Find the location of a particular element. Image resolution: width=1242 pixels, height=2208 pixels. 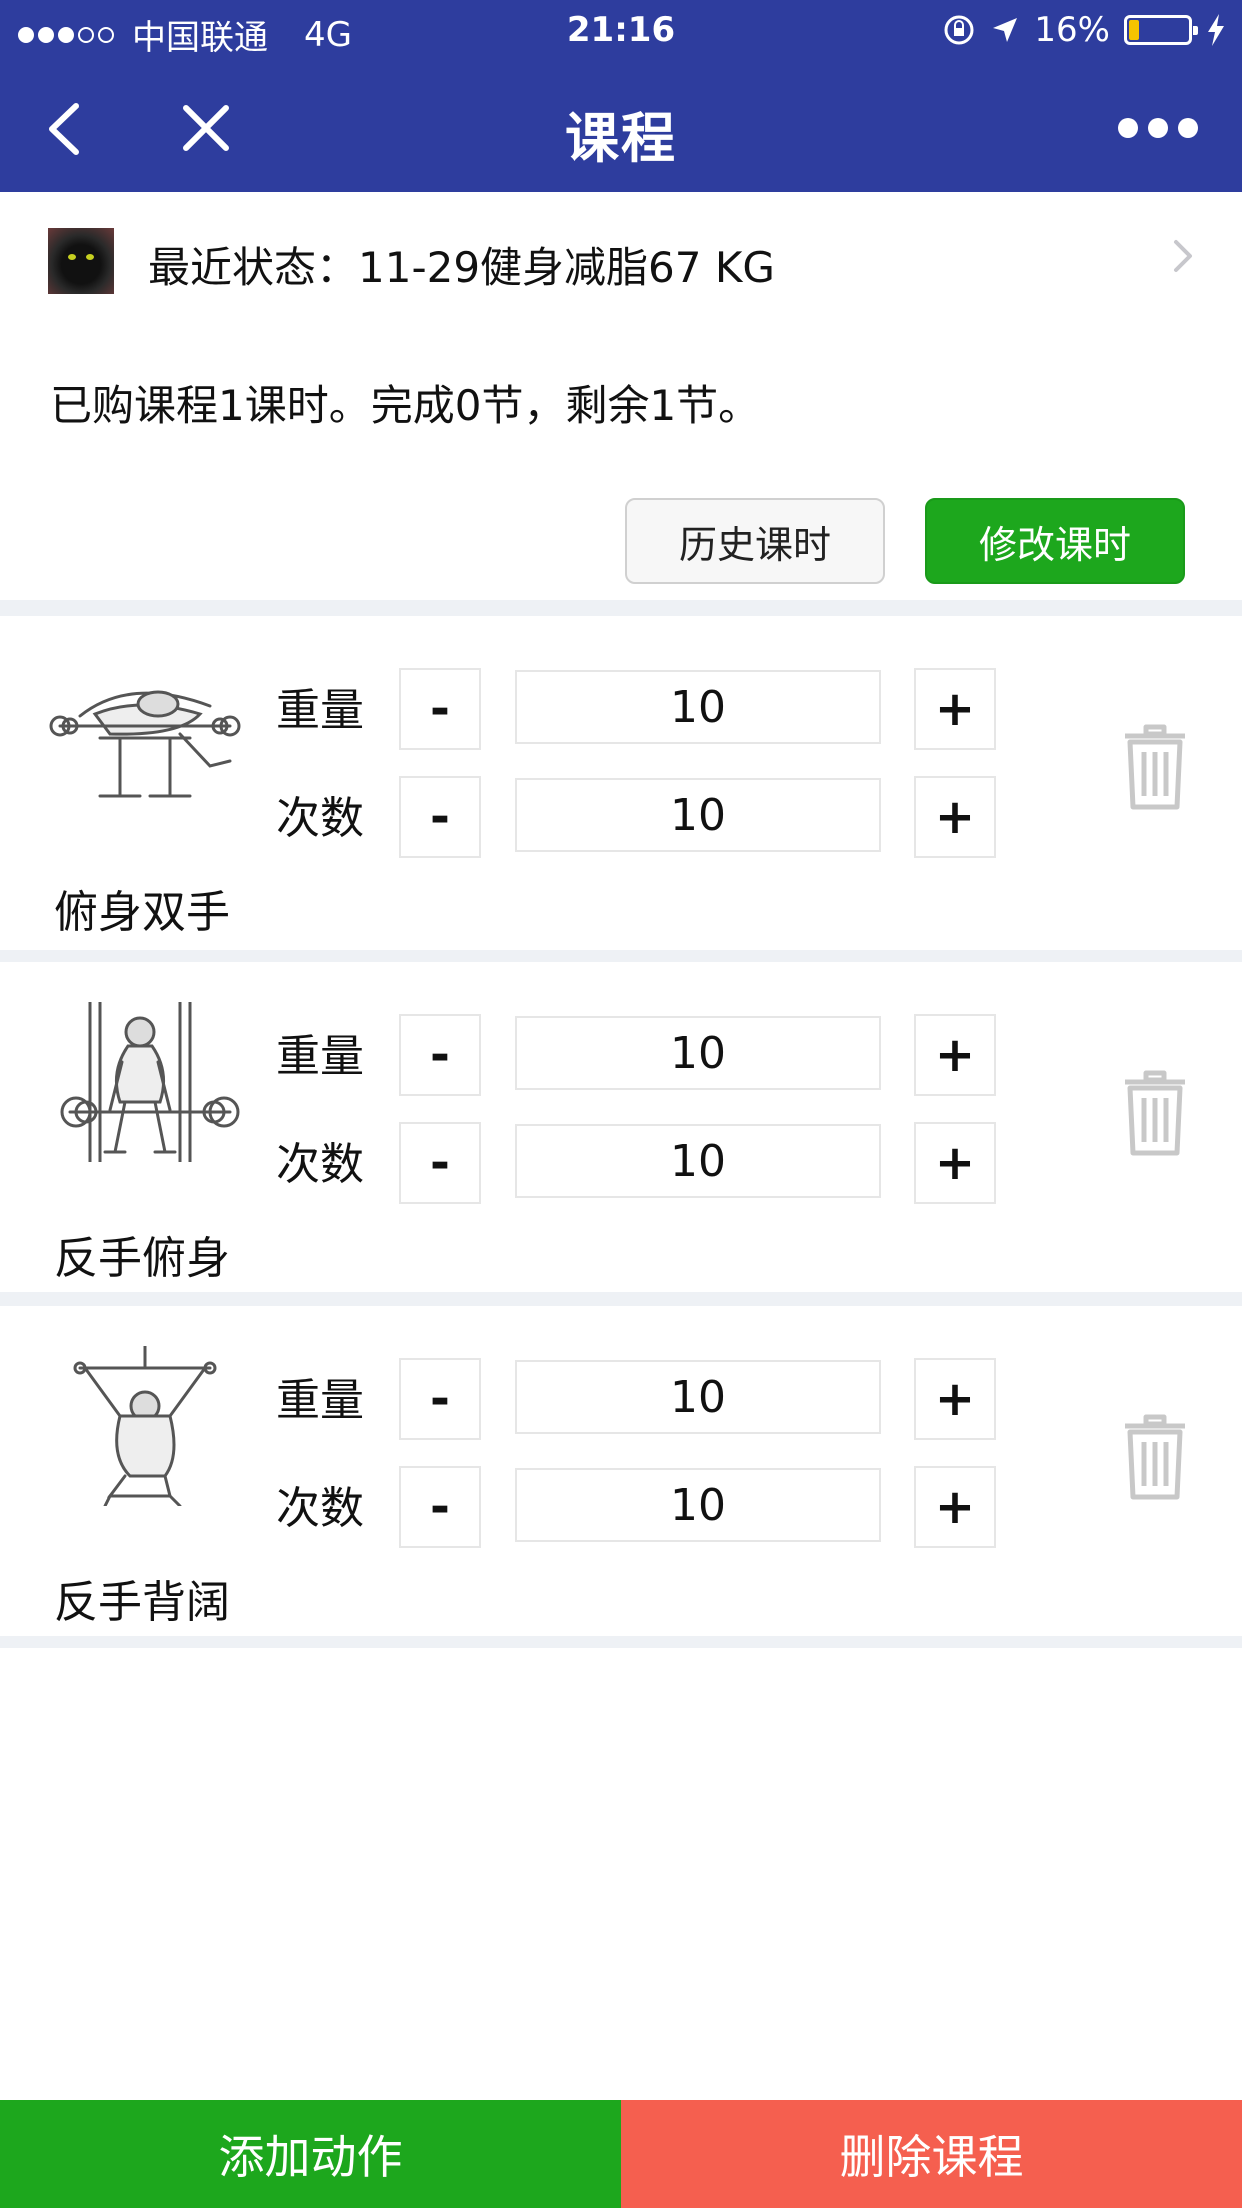

exercise-card: 反手俯身 重量 - 10 + 次数 - 10 + is located at coordinates (621, 1127).